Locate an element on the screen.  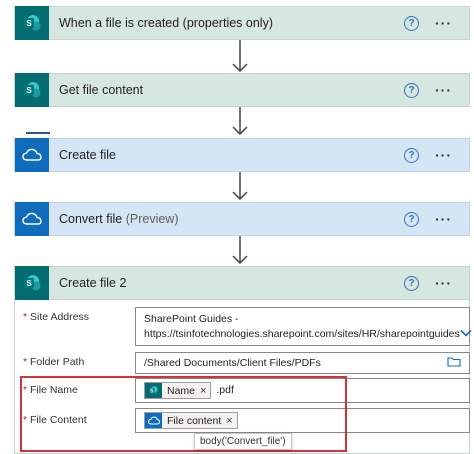
step-card-convert-file: Convert file (Preview) ? ··· is located at coordinates (242, 219).